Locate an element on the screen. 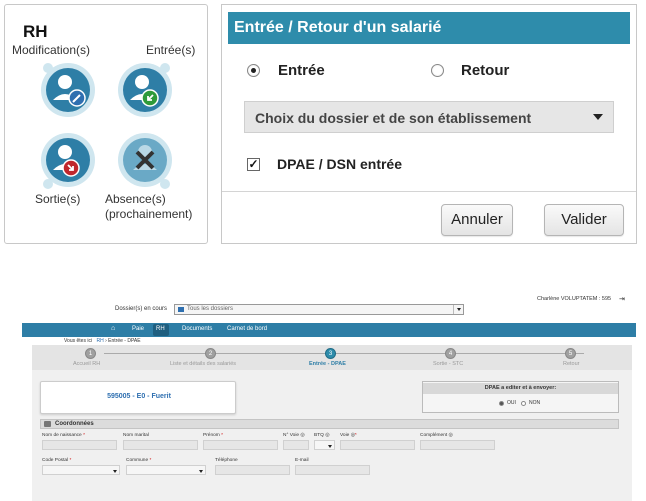  user-enter-icon is located at coordinates (145, 90).